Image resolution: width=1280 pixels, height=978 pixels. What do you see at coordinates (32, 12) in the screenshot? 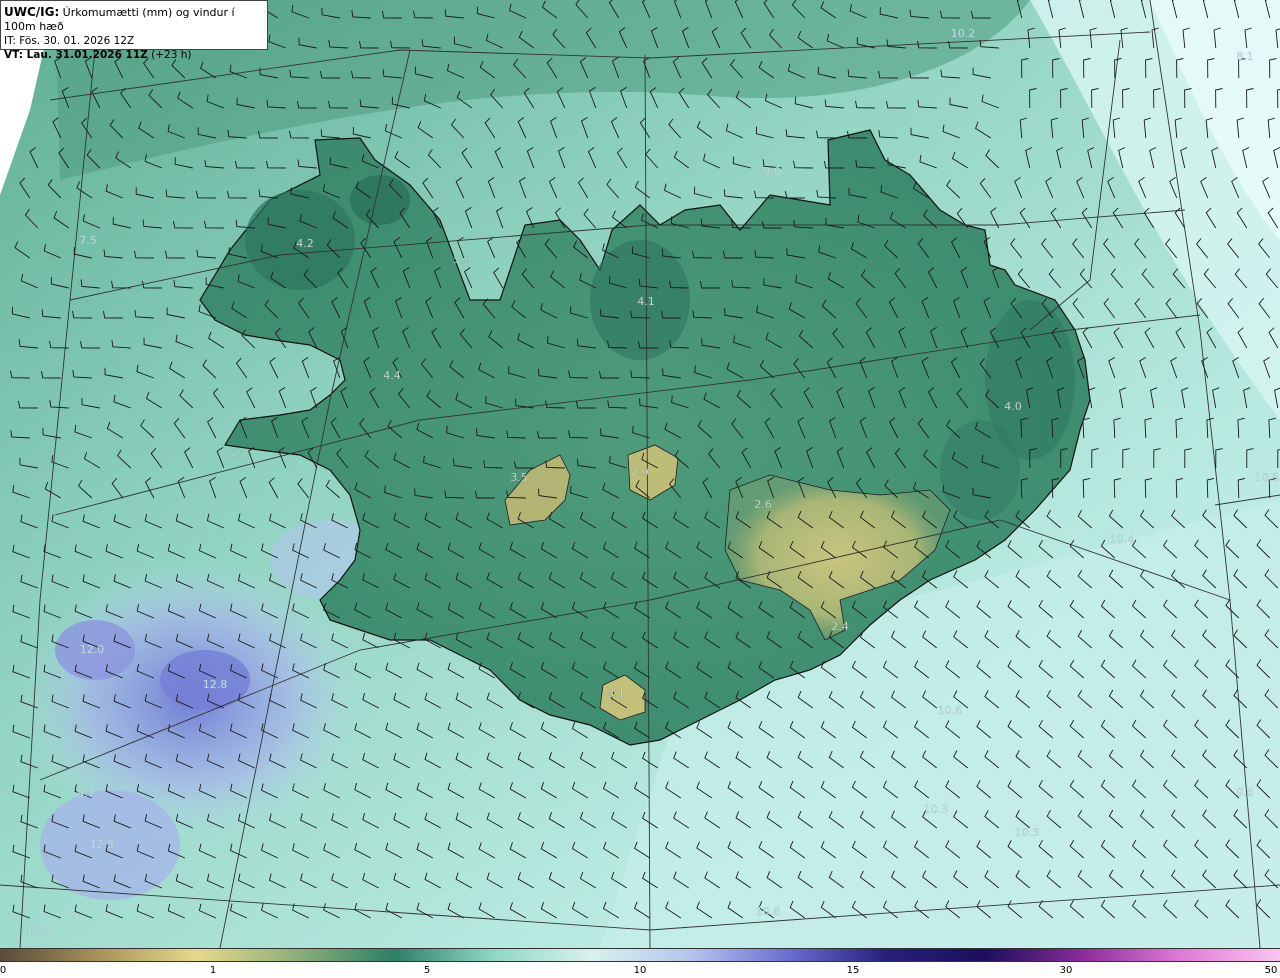
I see `model-code: UWC/IG:` at bounding box center [32, 12].